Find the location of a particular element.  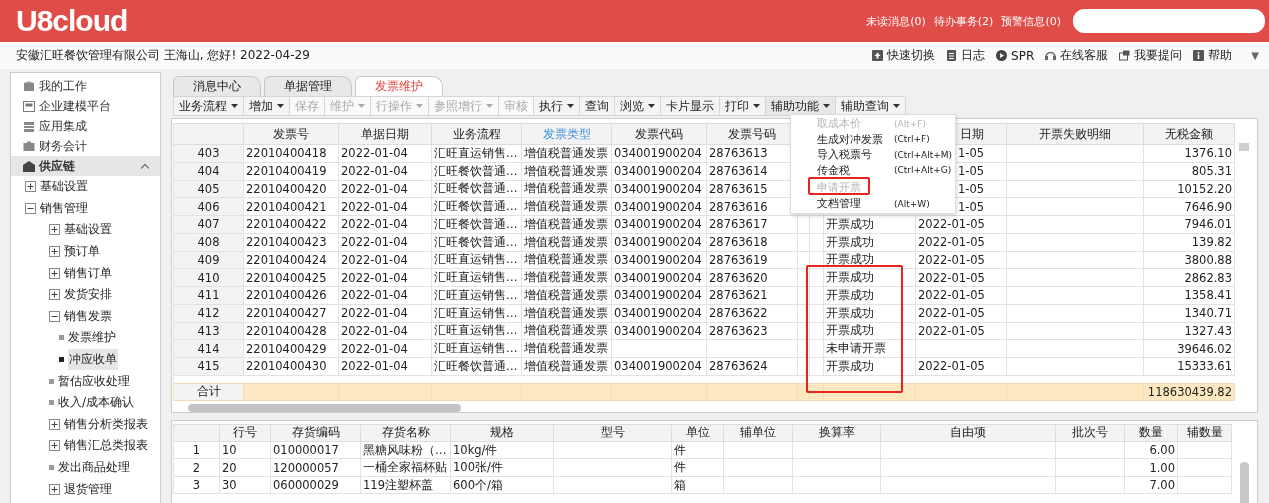

header-link: 预警信息(0) is located at coordinates (1031, 21).